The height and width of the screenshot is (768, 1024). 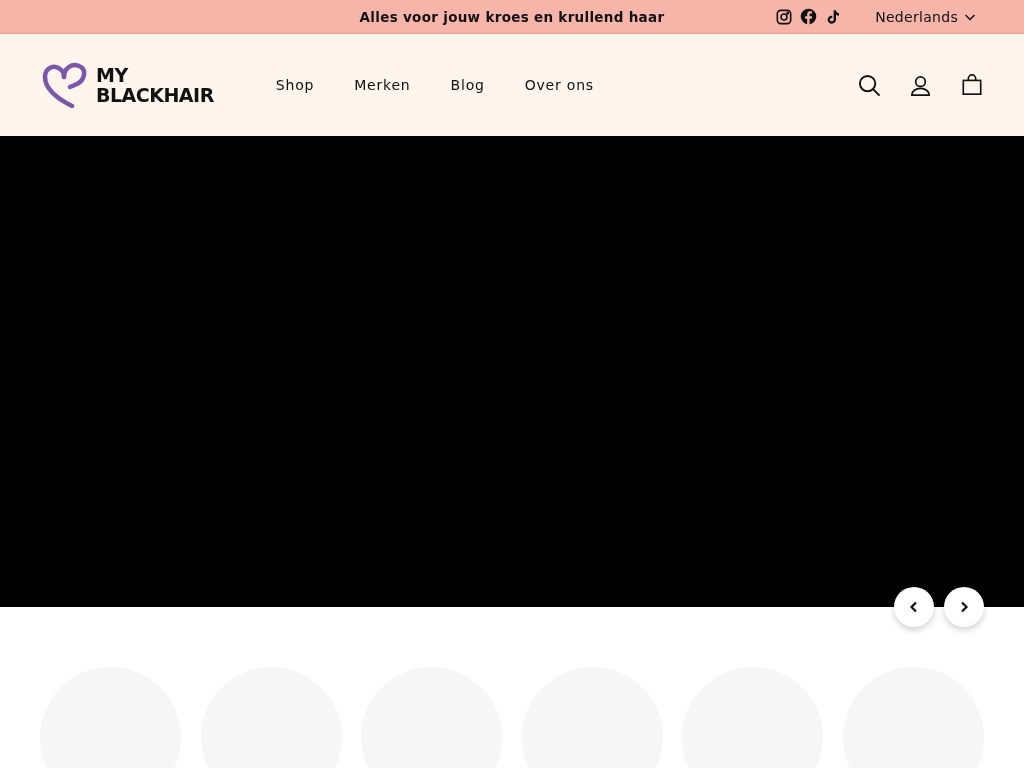 I want to click on search-icon, so click(x=869, y=85).